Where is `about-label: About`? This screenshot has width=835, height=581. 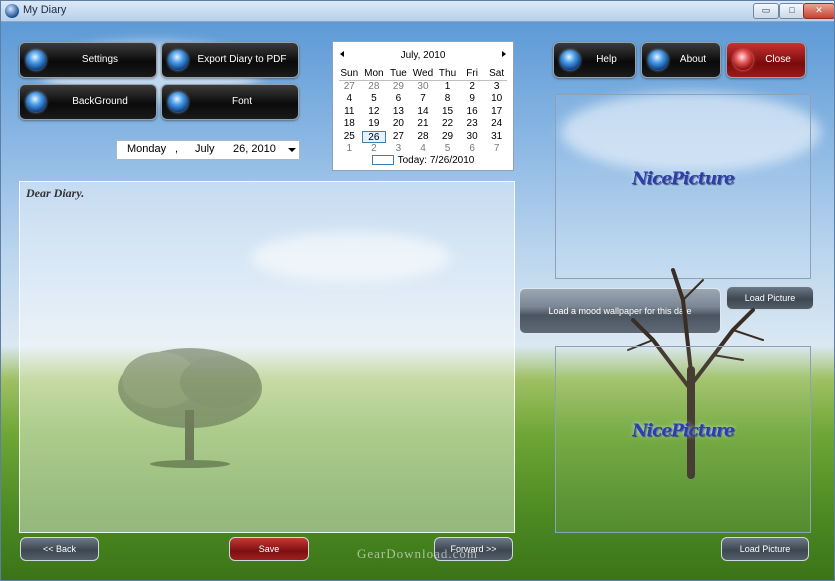
about-label: About is located at coordinates (693, 59).